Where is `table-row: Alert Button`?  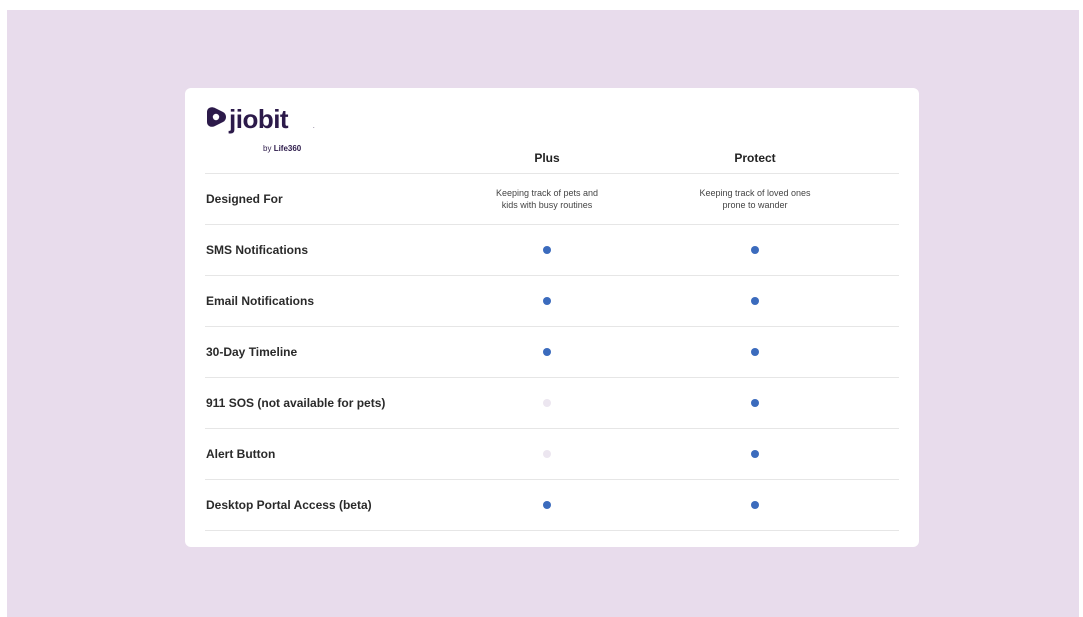
table-row: Alert Button is located at coordinates (552, 453).